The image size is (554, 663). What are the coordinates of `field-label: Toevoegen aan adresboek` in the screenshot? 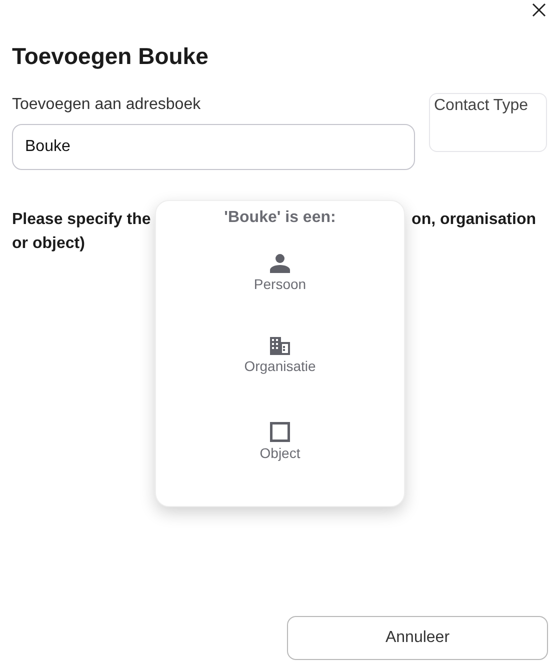 It's located at (107, 105).